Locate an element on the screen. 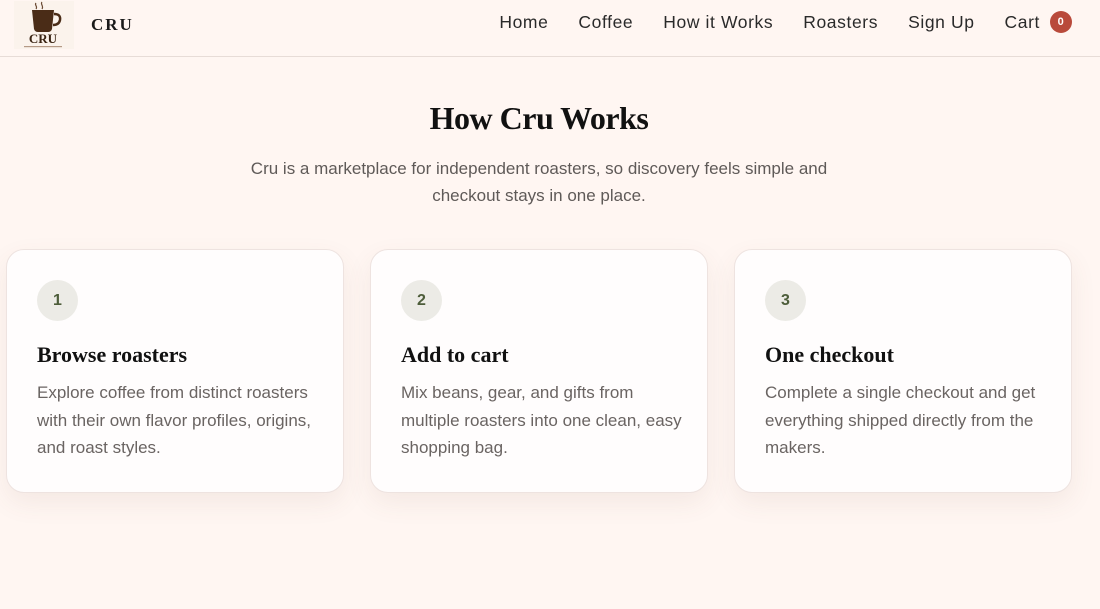  brand-name: CRU is located at coordinates (112, 25).